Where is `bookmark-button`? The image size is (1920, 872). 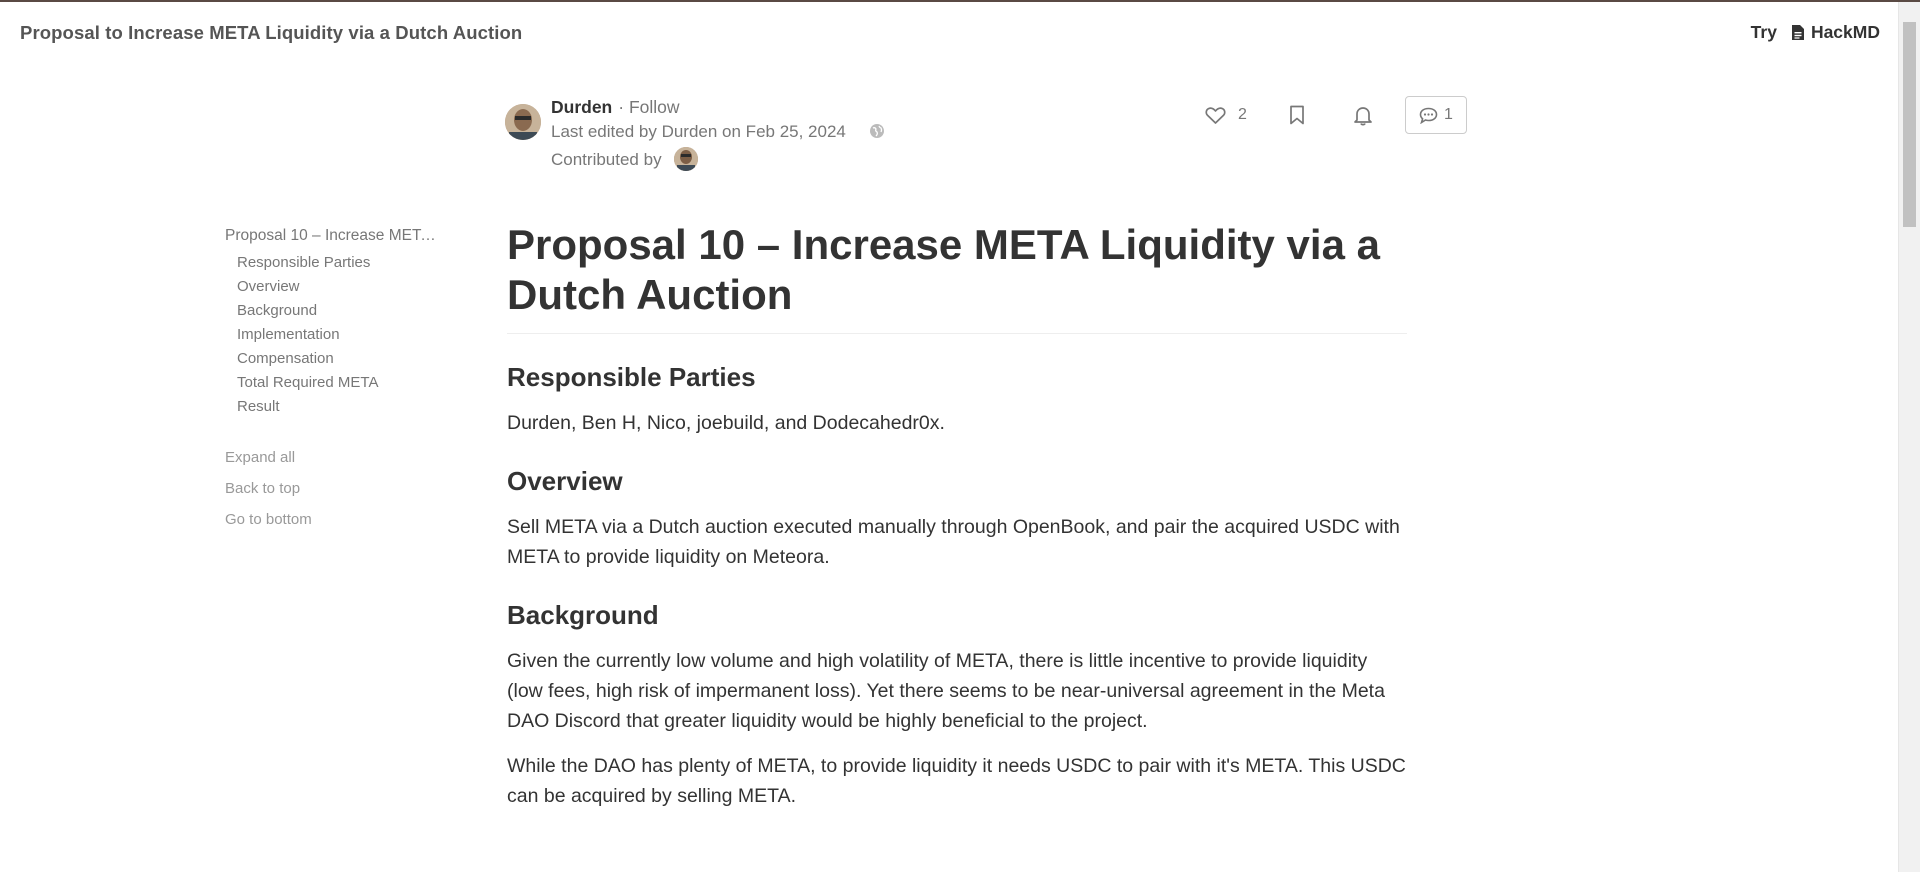 bookmark-button is located at coordinates (1297, 115).